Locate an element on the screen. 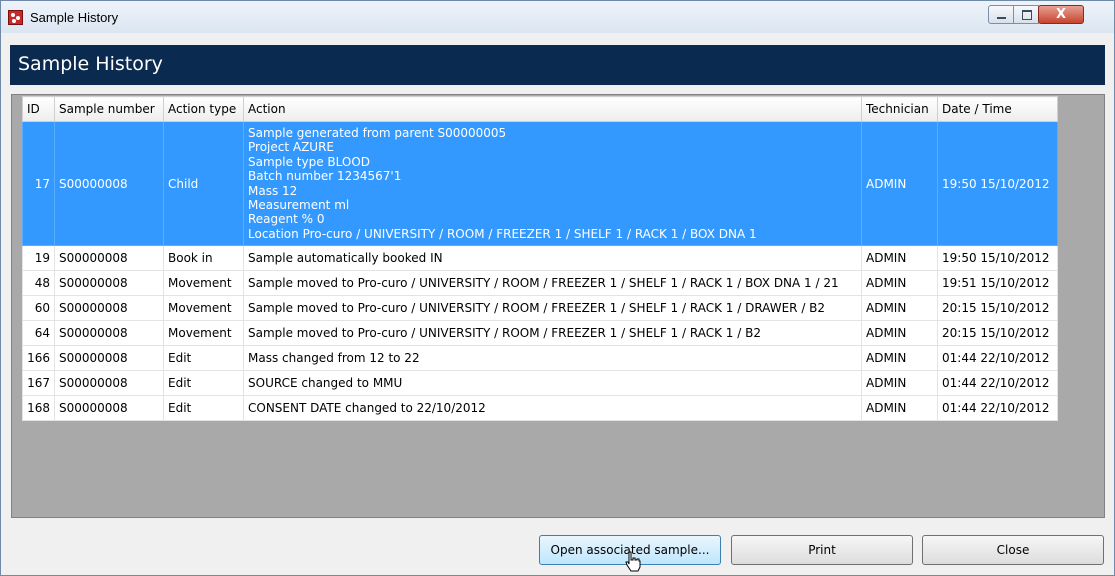 The image size is (1115, 576). column-header-technician: Technician is located at coordinates (899, 109).